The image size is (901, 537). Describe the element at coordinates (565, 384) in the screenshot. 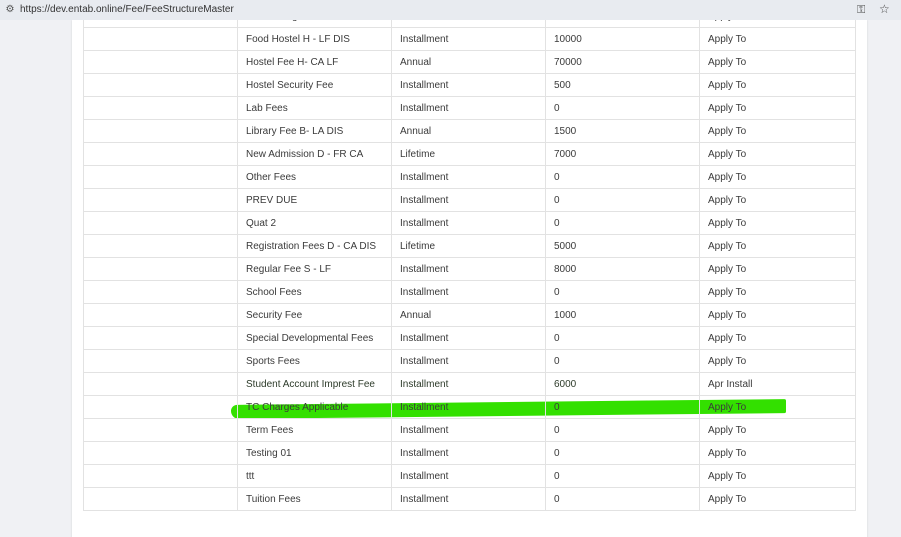

I see `fee-amount-cell-text: 6000` at that location.